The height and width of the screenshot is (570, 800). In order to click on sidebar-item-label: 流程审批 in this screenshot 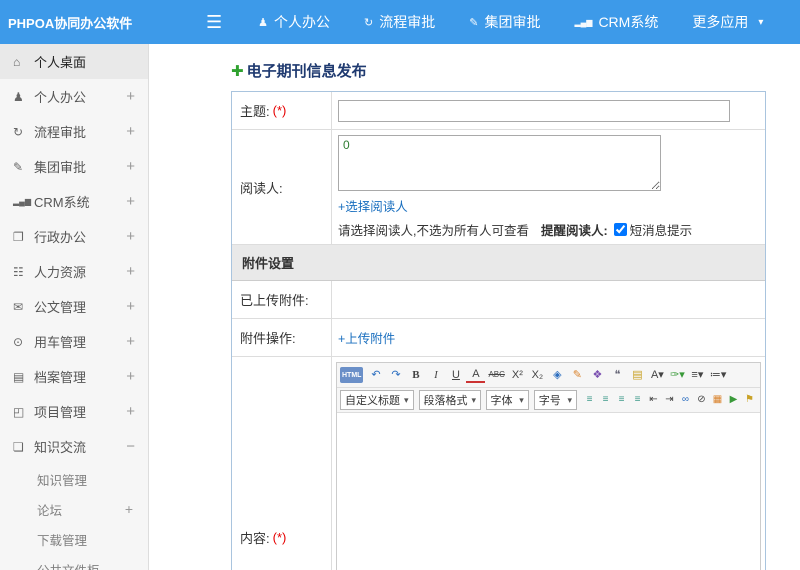, I will do `click(60, 132)`.